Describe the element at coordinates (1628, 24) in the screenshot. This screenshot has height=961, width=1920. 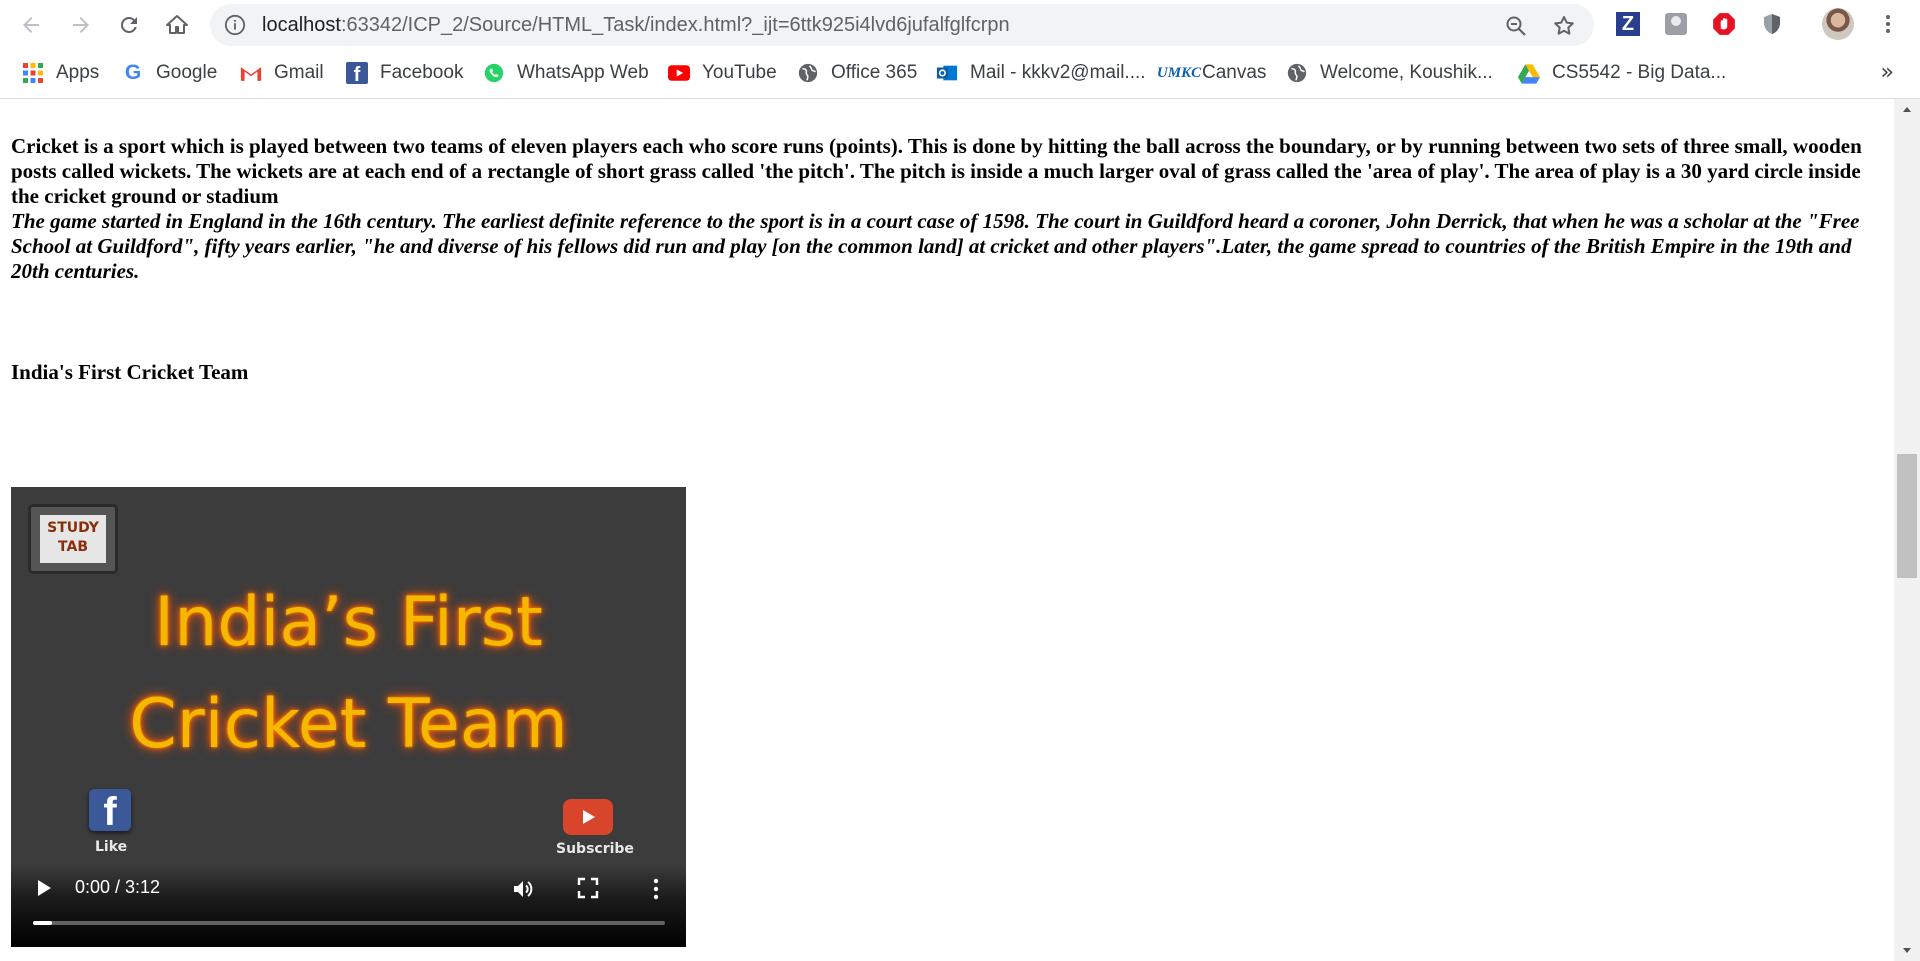
I see `zotero-extension-icon: Z` at that location.